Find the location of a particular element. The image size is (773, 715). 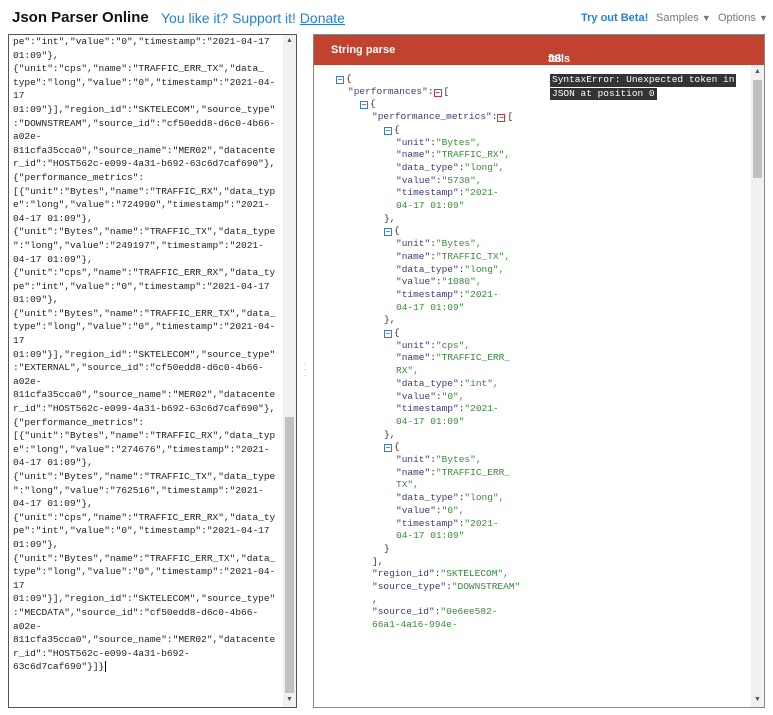

tree-row: } is located at coordinates (387, 549).